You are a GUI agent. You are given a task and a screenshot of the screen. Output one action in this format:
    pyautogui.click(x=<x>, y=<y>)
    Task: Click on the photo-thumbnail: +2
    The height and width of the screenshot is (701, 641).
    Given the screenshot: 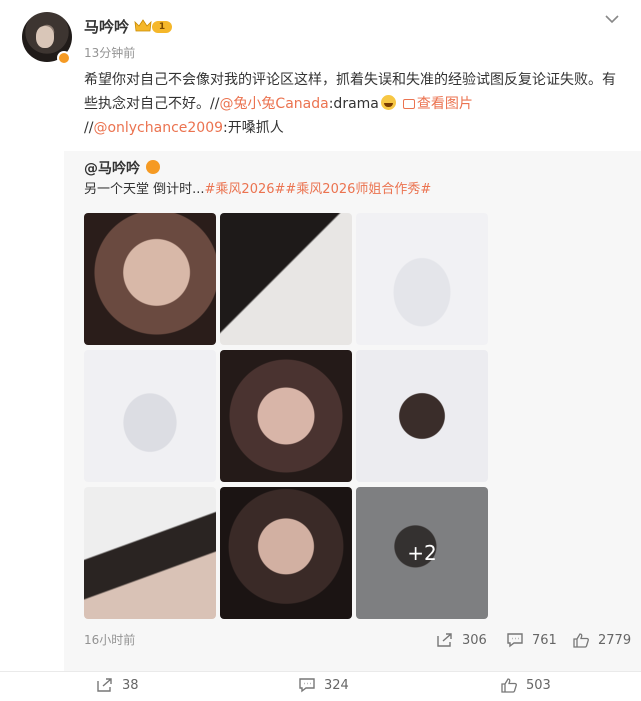 What is the action you would take?
    pyautogui.click(x=422, y=553)
    